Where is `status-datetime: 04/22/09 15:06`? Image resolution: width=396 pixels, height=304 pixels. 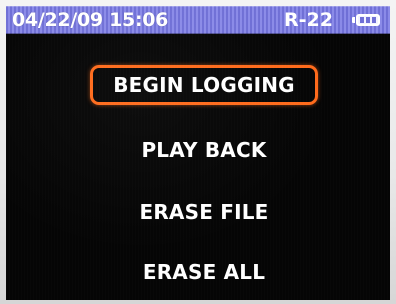 status-datetime: 04/22/09 15:06 is located at coordinates (90, 20).